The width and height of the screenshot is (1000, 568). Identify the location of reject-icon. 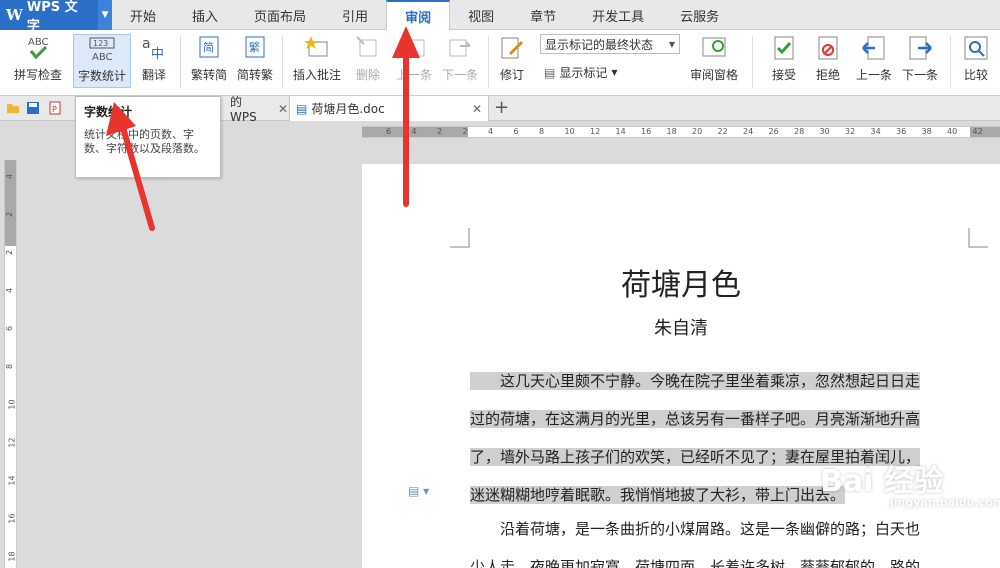
(828, 48).